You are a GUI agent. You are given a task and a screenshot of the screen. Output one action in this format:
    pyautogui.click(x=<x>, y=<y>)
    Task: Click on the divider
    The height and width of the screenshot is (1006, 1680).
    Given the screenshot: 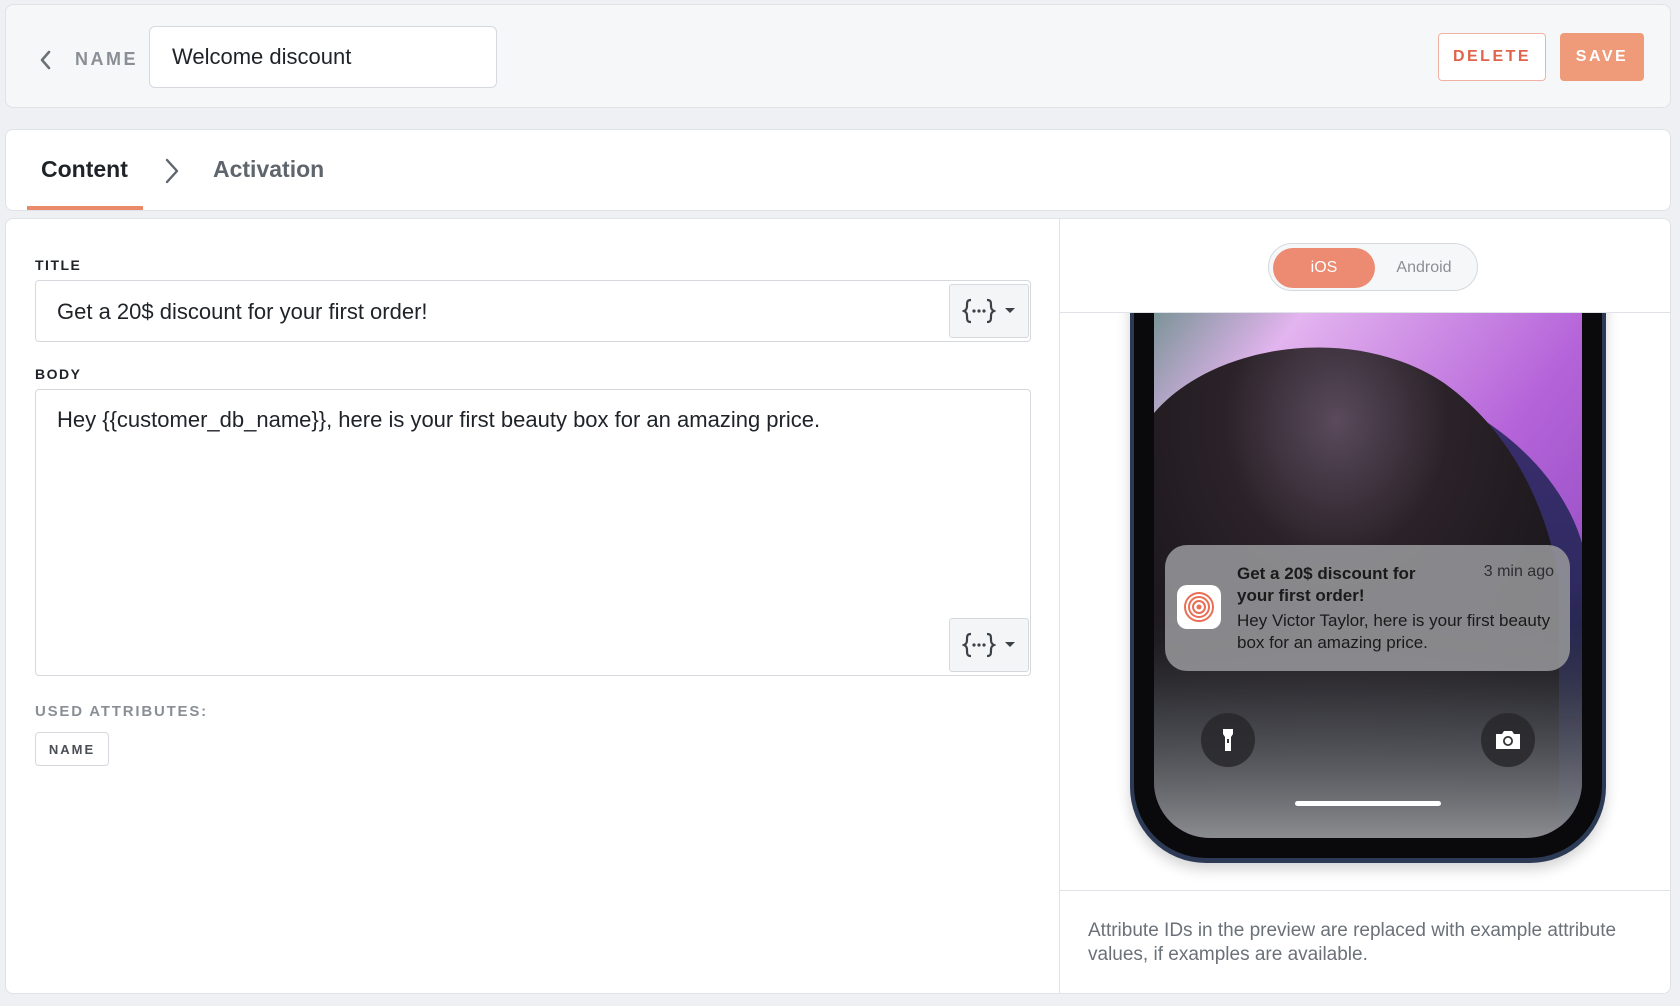 What is the action you would take?
    pyautogui.click(x=1365, y=890)
    